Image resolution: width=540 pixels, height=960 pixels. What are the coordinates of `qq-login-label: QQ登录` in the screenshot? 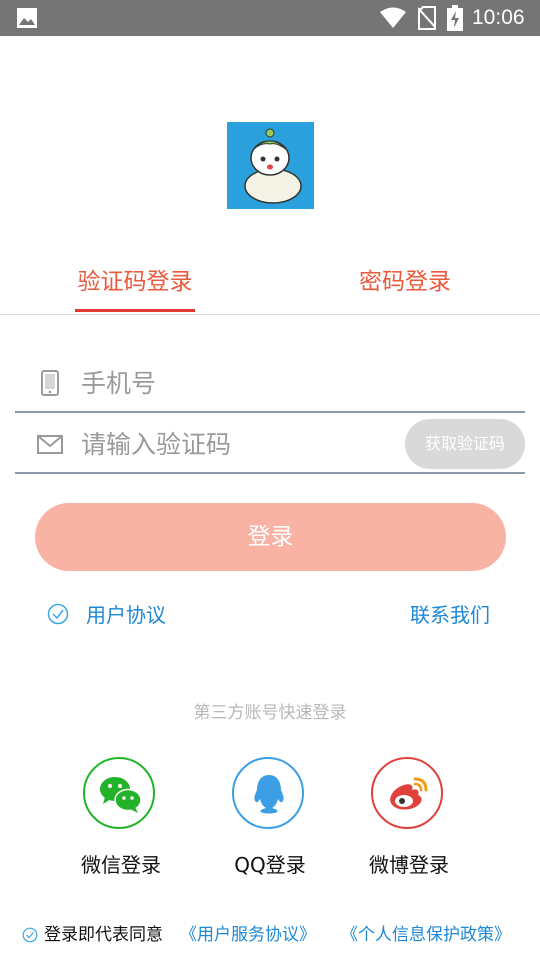 It's located at (270, 865).